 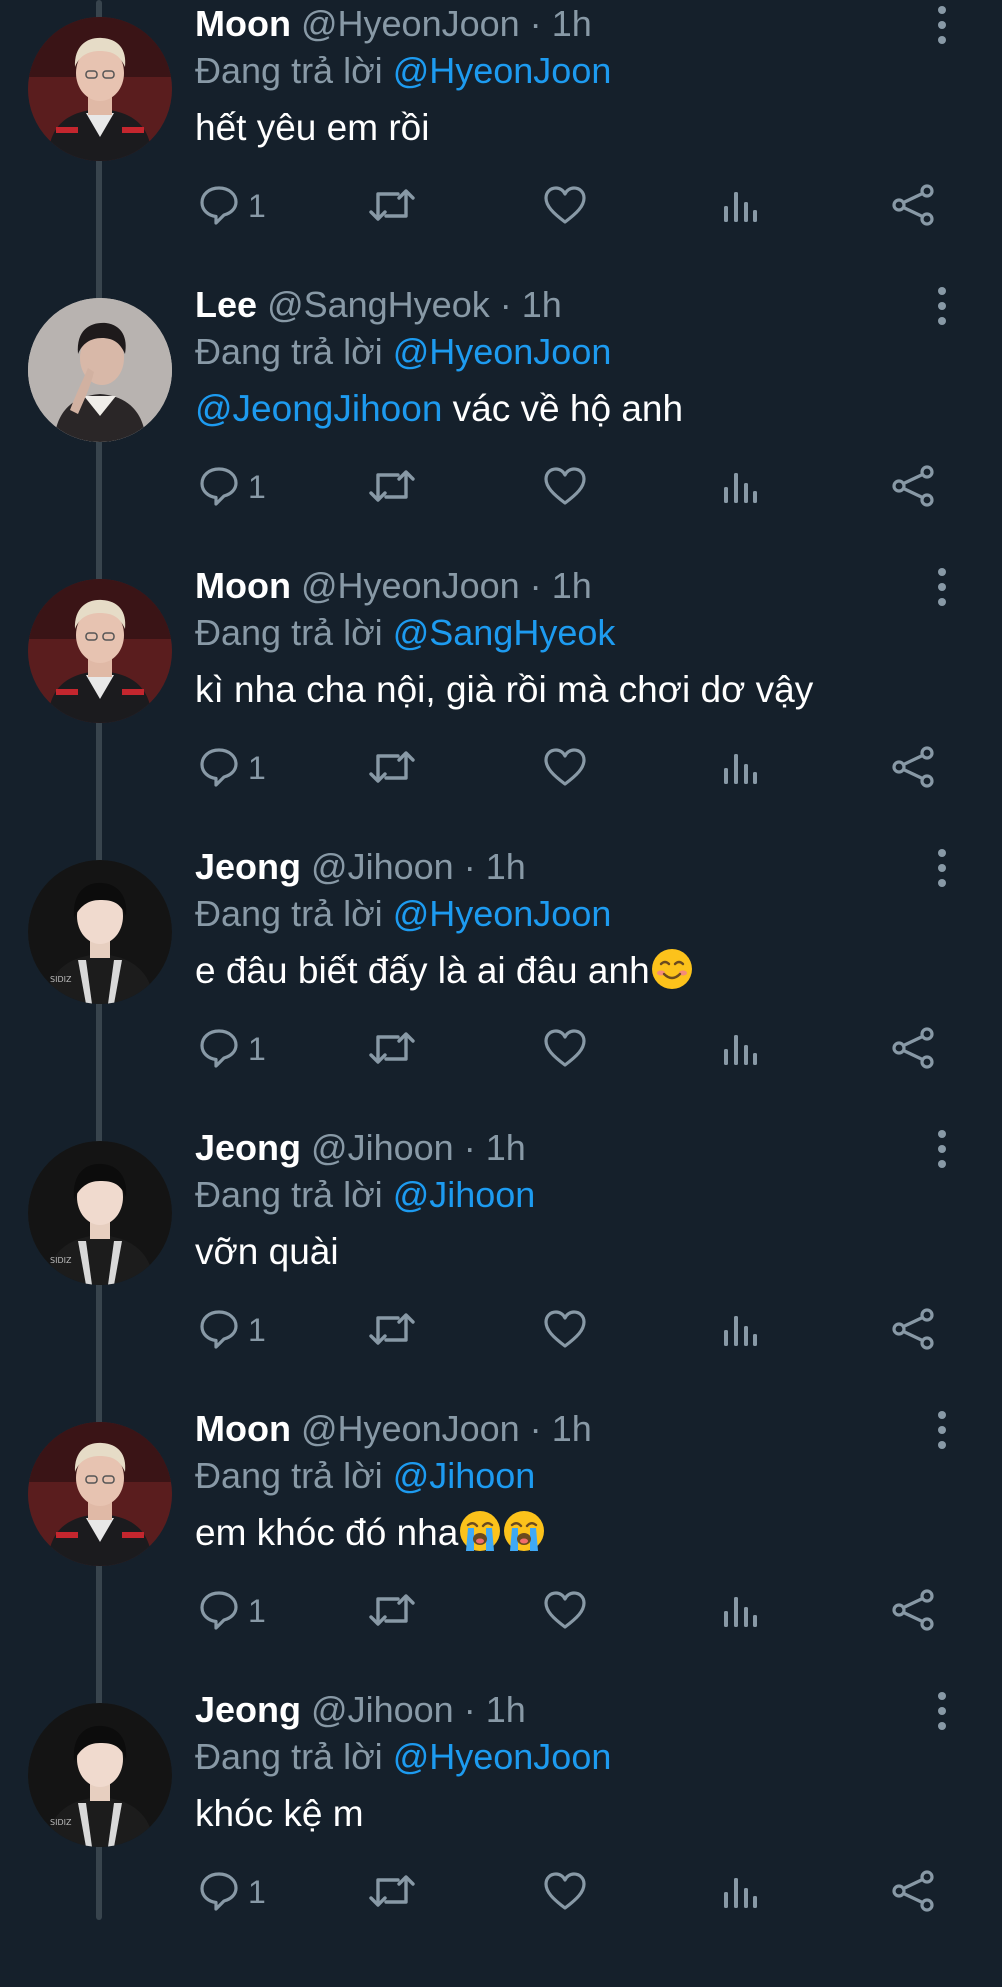 I want to click on tweet-text-content: hết yêu em rồi, so click(x=312, y=127).